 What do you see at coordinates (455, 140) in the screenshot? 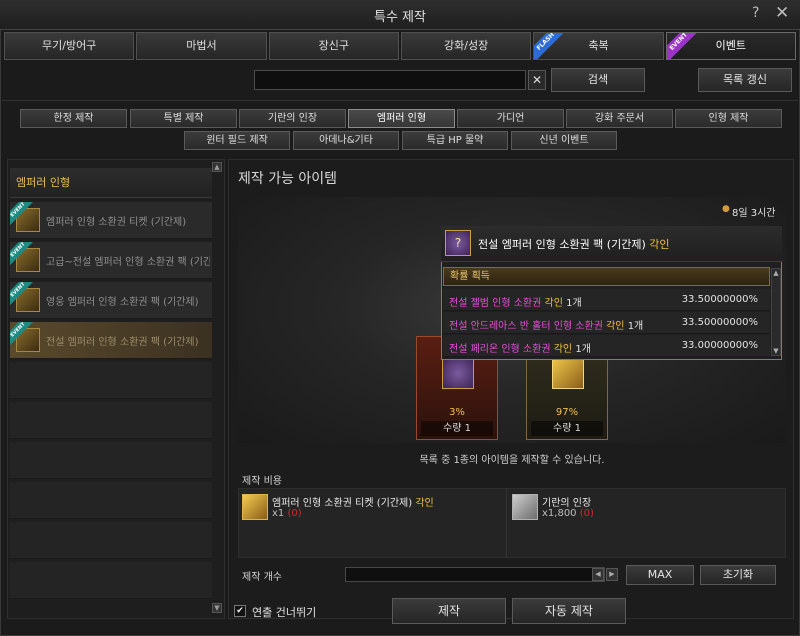
I see `subtab-hp-potion: 특급 HP 물약` at bounding box center [455, 140].